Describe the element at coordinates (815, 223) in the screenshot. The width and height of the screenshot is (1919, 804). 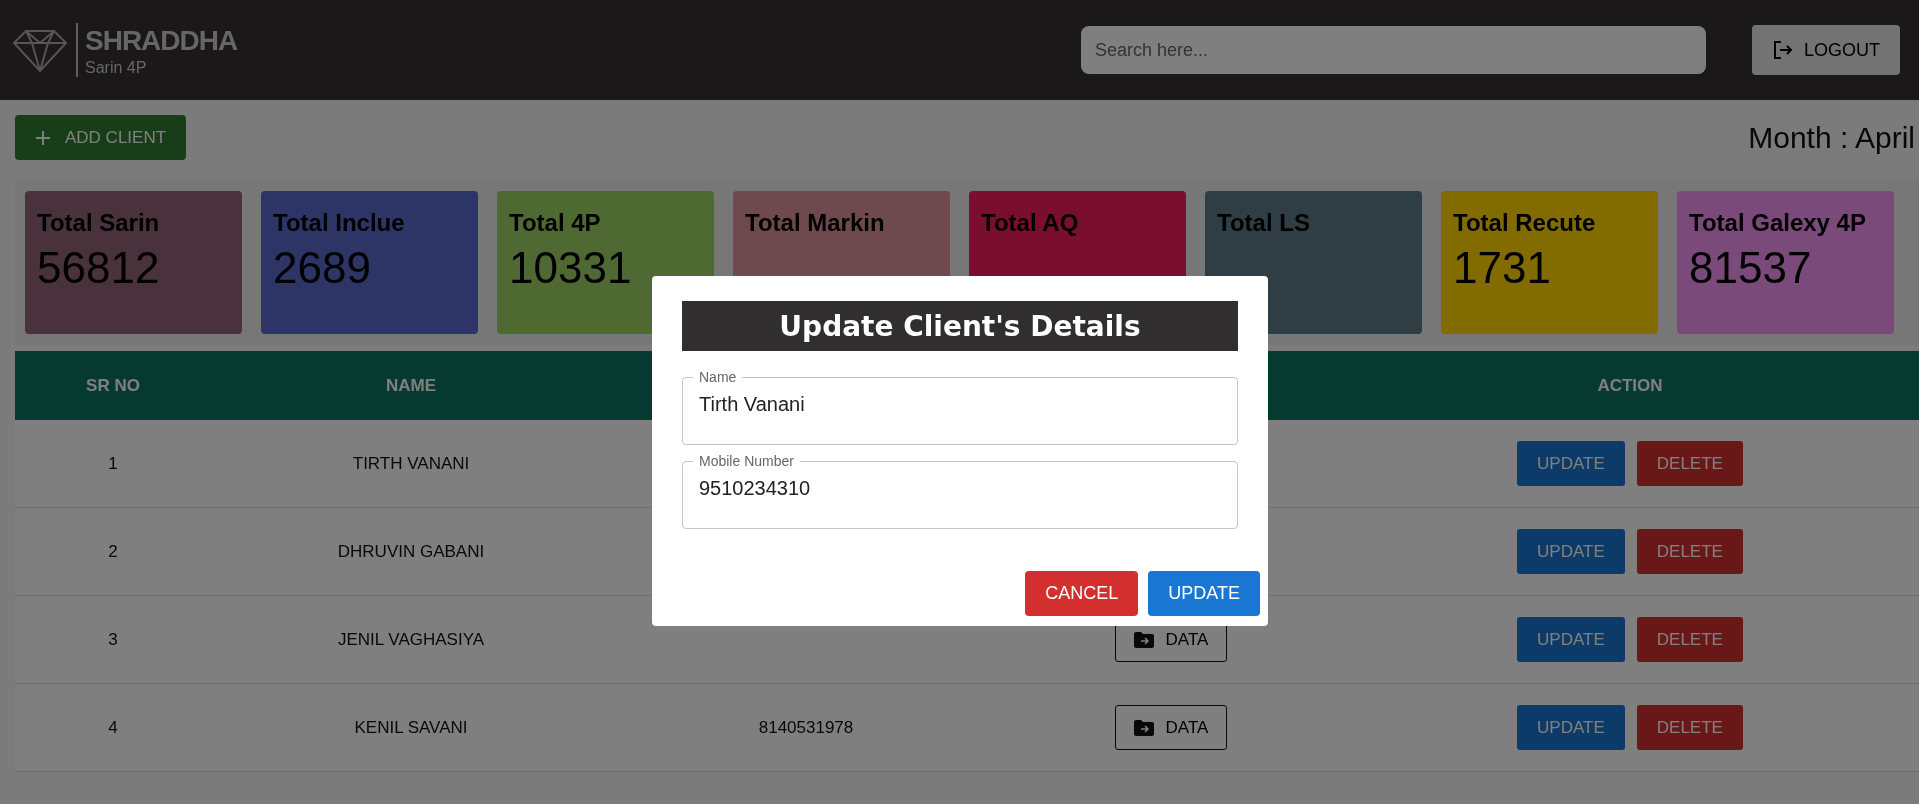
I see `card-title: Total Markin` at that location.